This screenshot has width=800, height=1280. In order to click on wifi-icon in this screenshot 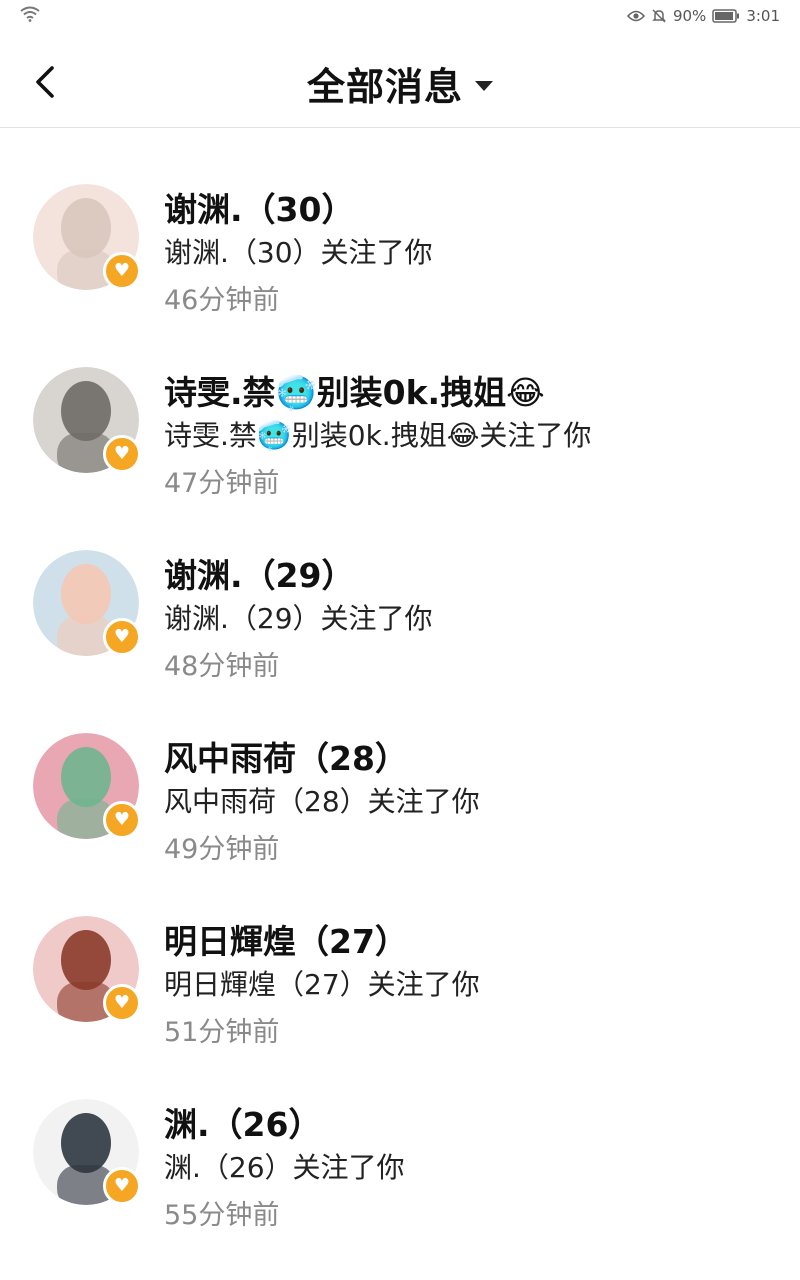, I will do `click(30, 14)`.